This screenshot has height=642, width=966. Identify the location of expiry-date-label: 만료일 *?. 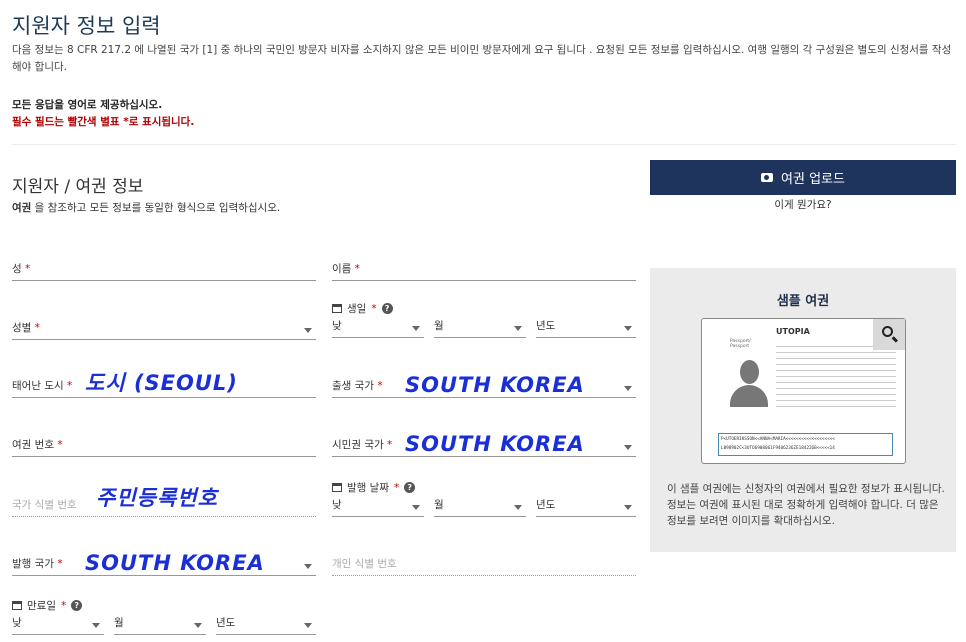
(47, 605).